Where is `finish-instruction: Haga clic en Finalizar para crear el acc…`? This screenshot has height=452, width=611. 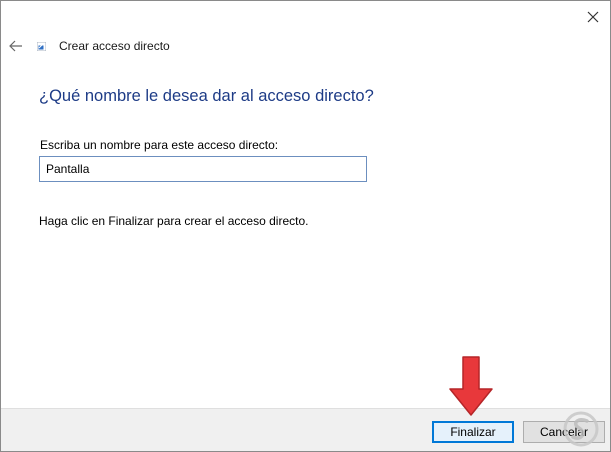 finish-instruction: Haga clic en Finalizar para crear el acc… is located at coordinates (174, 221).